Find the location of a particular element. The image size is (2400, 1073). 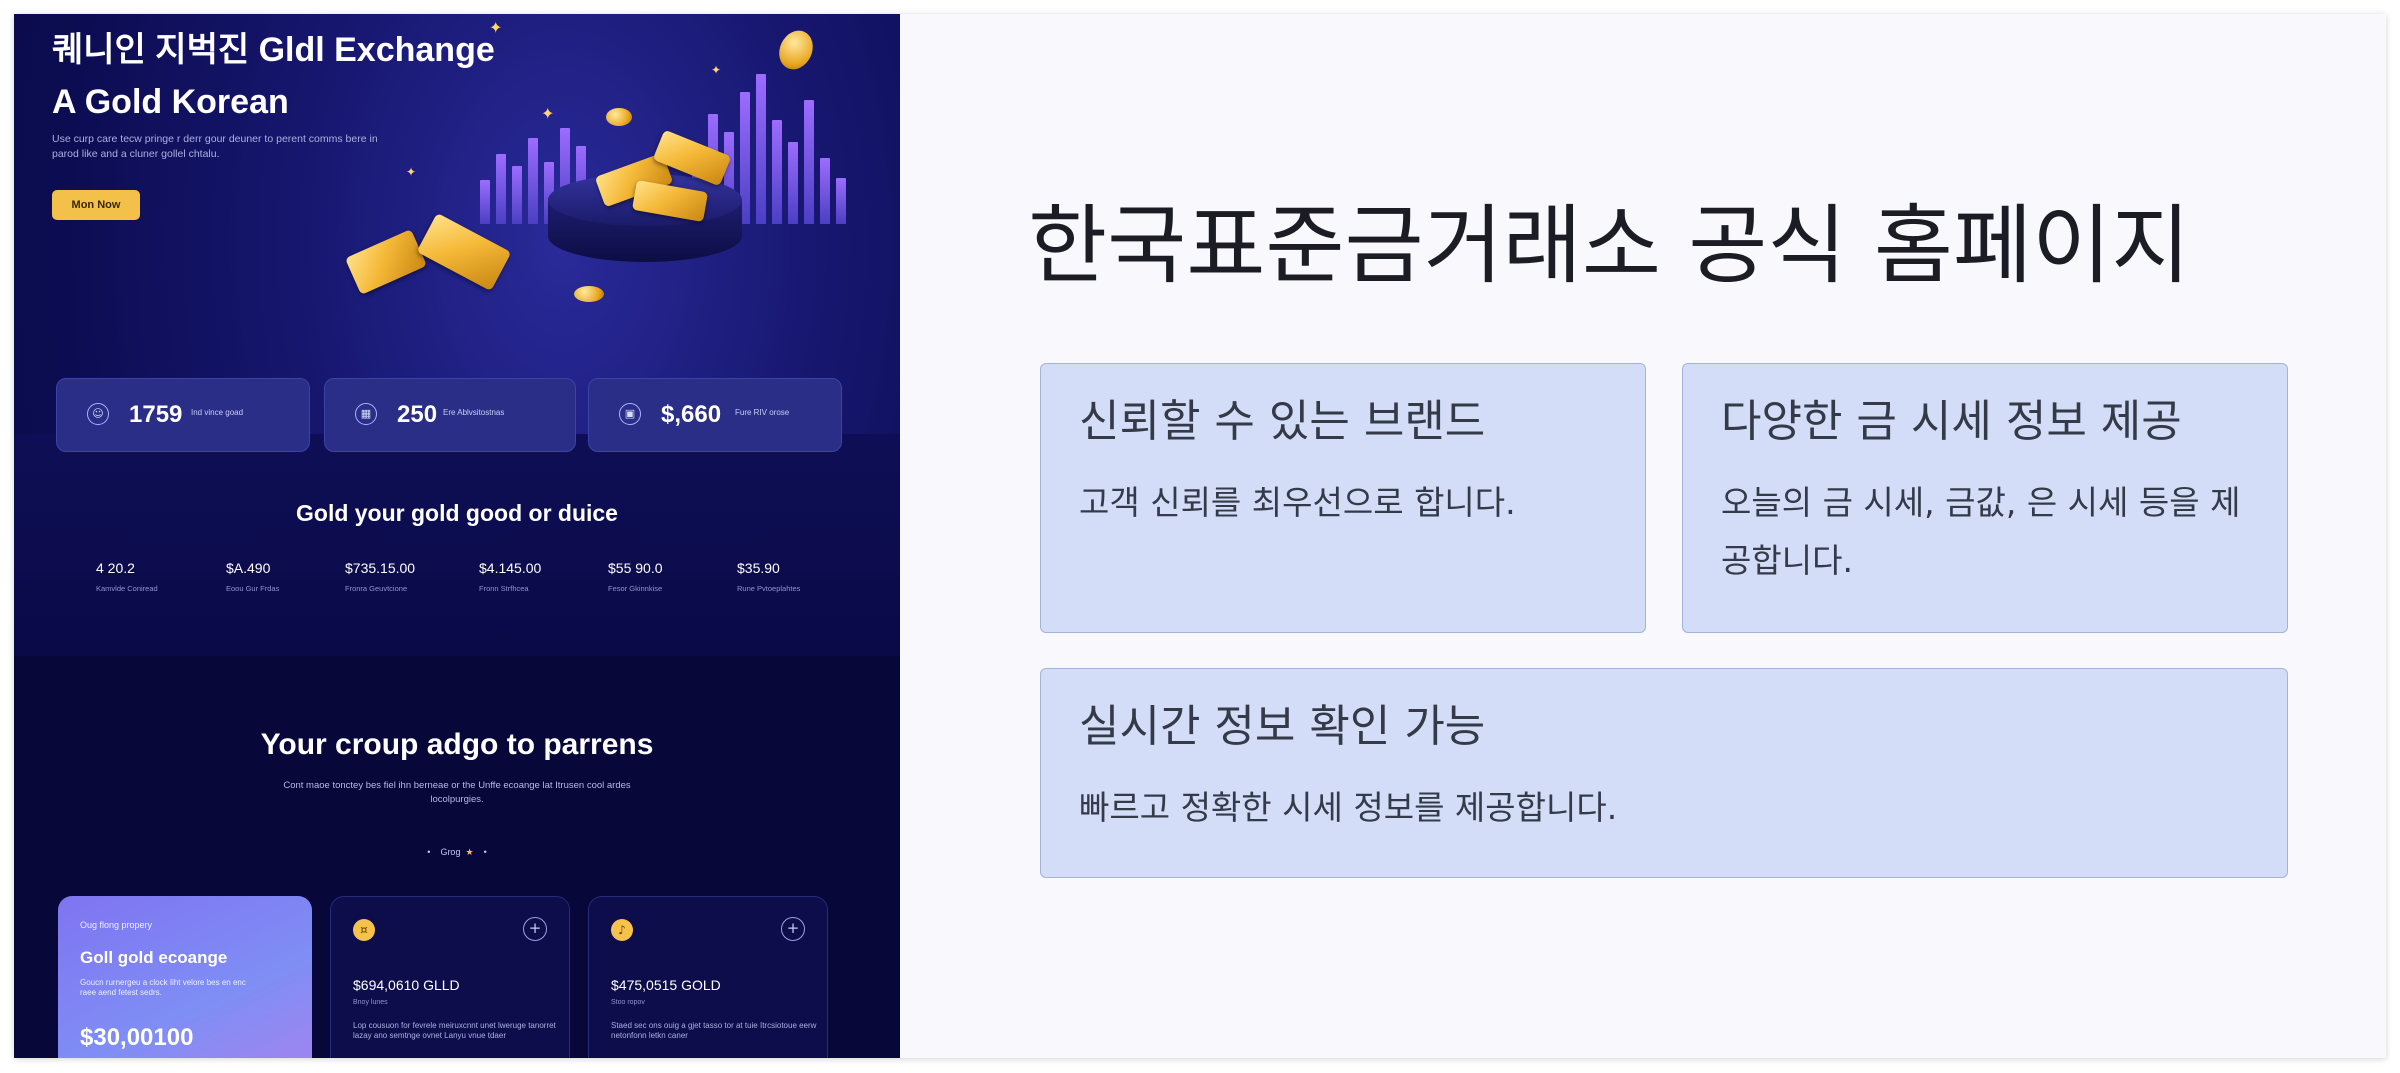

feature-text: 오늘의 금 시세, 금값, 은 시세 등을 제공합니다. is located at coordinates (1981, 531).